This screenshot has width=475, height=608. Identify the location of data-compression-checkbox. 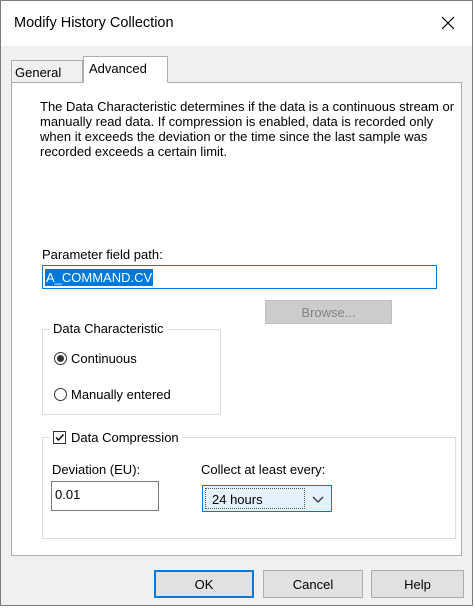
(59, 437).